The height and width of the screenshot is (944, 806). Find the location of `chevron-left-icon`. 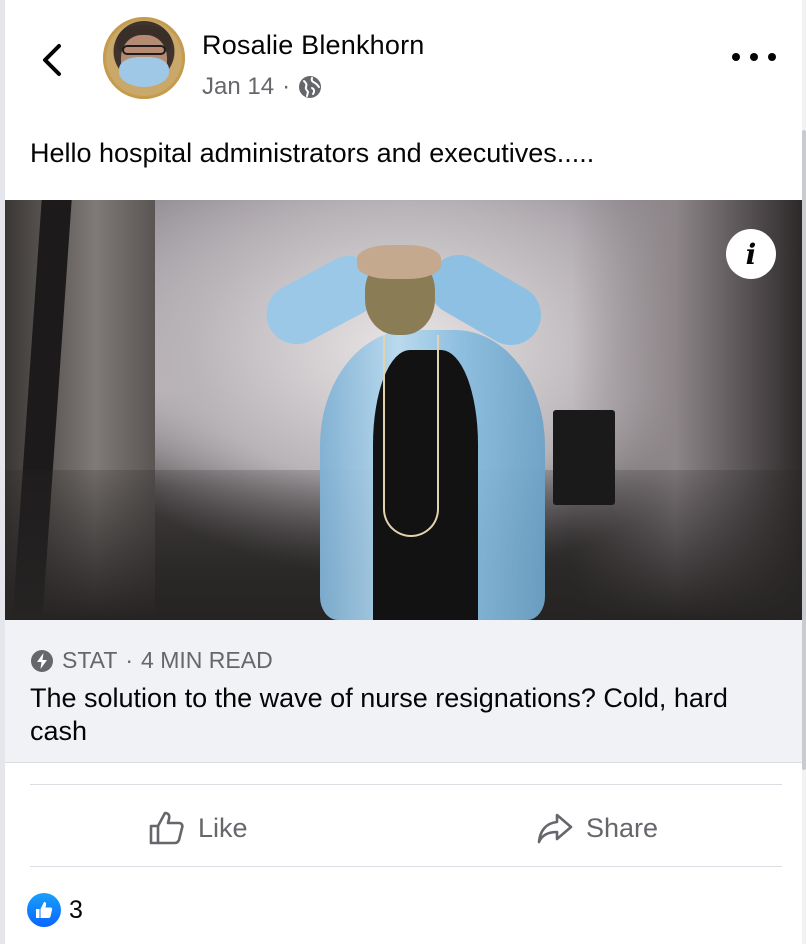

chevron-left-icon is located at coordinates (52, 60).